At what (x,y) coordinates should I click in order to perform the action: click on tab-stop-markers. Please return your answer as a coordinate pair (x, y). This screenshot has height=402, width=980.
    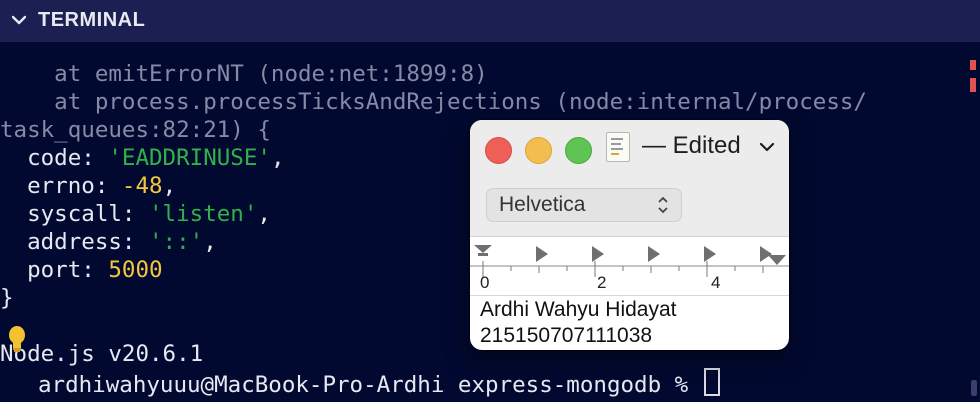
    Looking at the image, I should click on (630, 255).